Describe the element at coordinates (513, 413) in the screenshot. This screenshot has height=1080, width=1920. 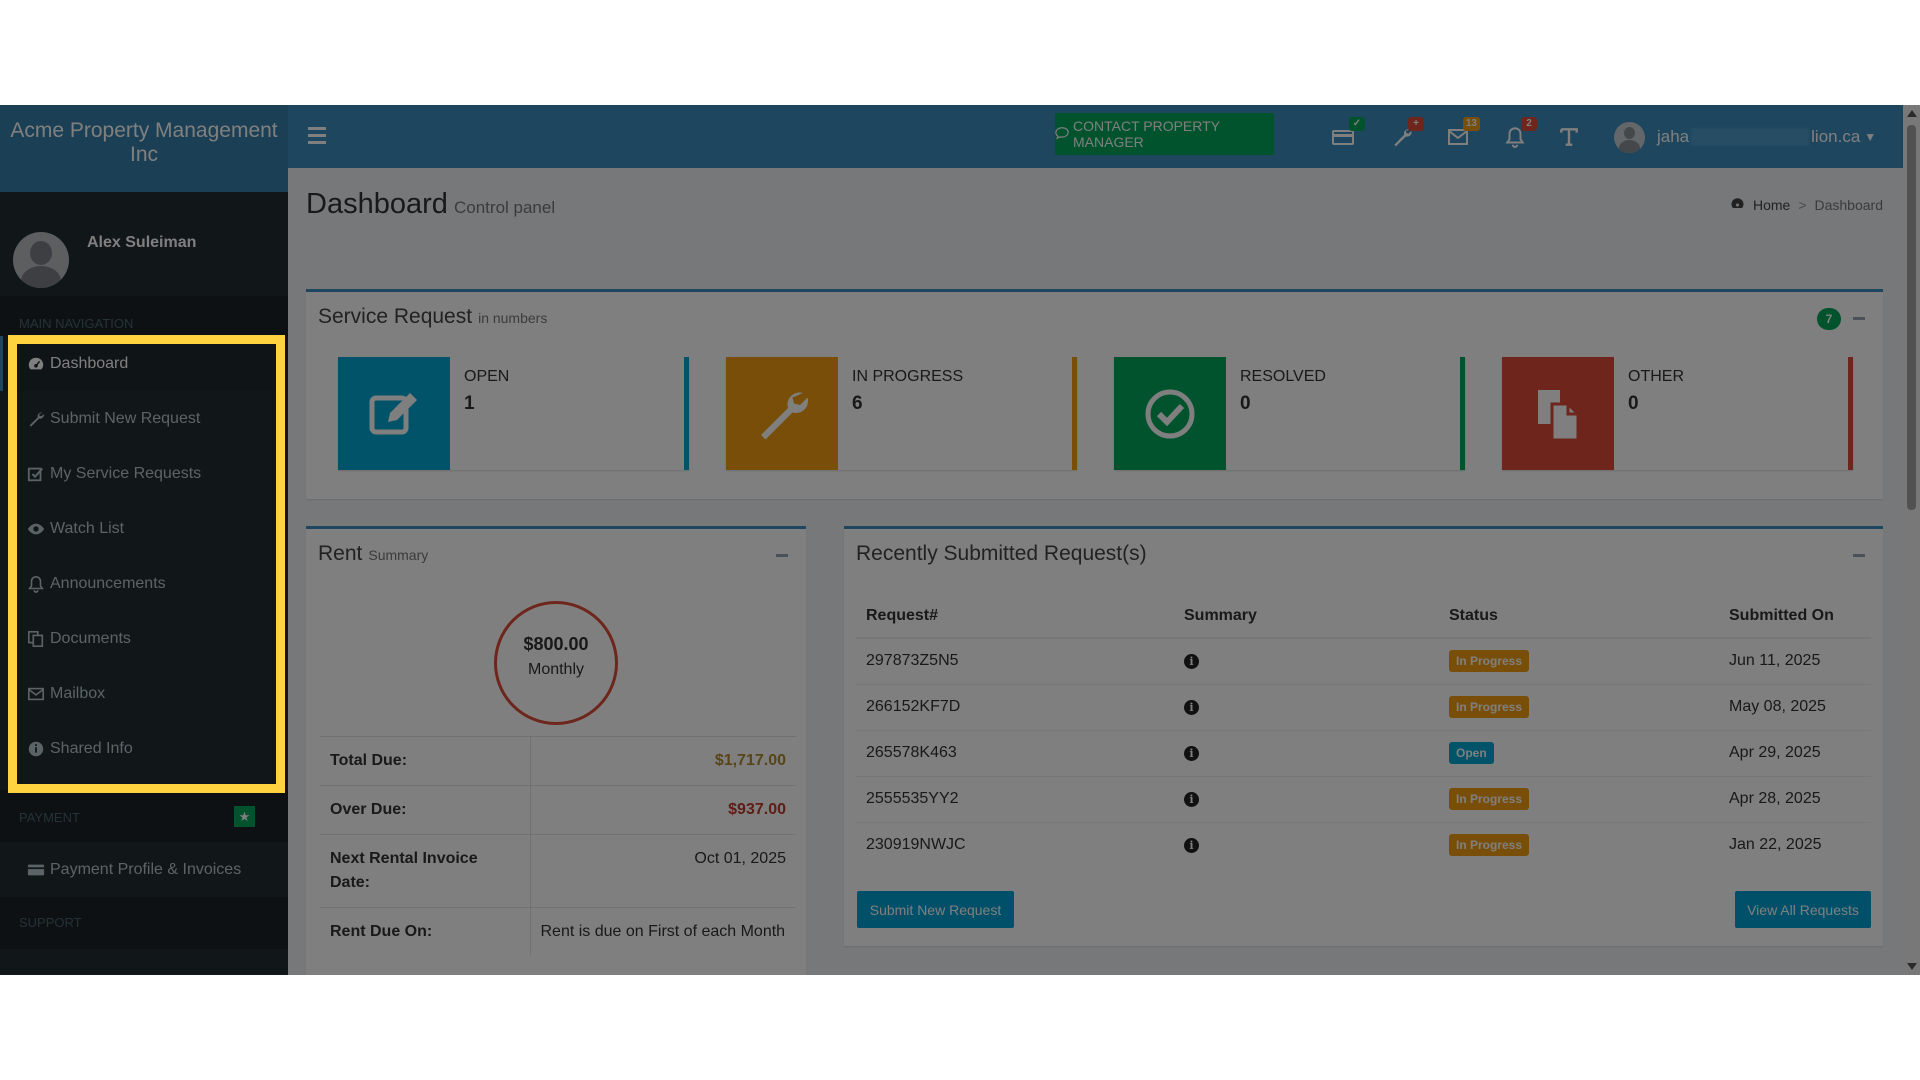
I see `open-requests-box: OPEN 1` at that location.